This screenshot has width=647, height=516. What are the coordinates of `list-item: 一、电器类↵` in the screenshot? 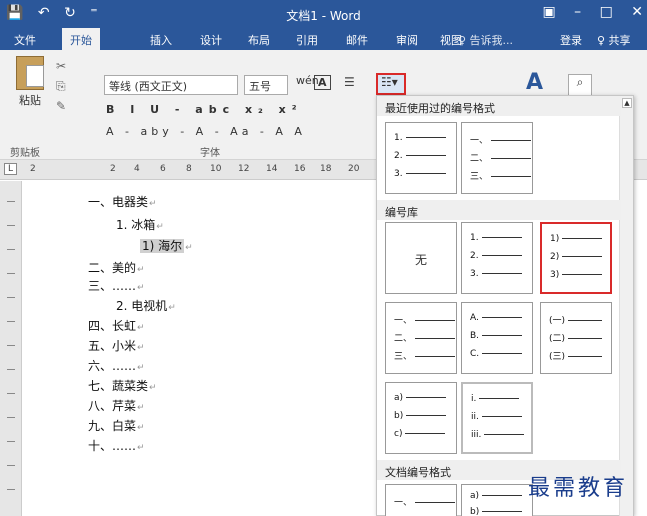 It's located at (122, 202).